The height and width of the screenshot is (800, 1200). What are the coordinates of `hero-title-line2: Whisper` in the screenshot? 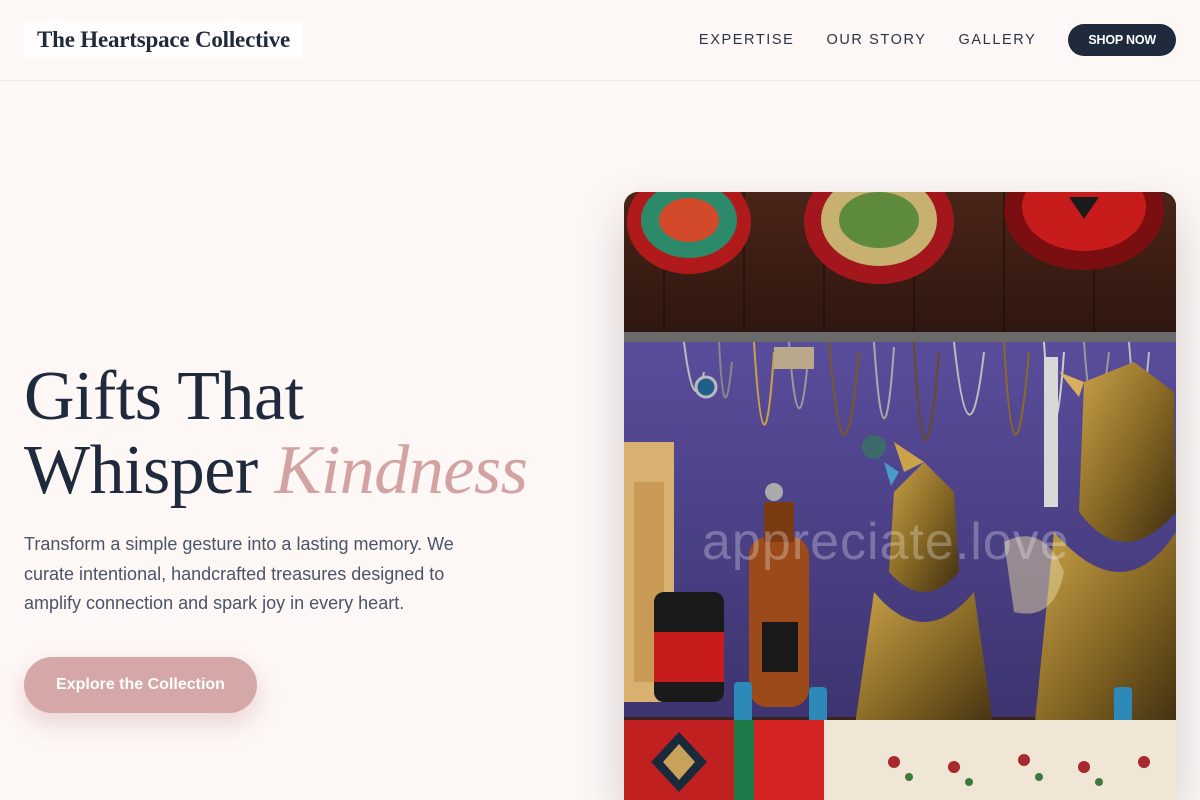 It's located at (141, 470).